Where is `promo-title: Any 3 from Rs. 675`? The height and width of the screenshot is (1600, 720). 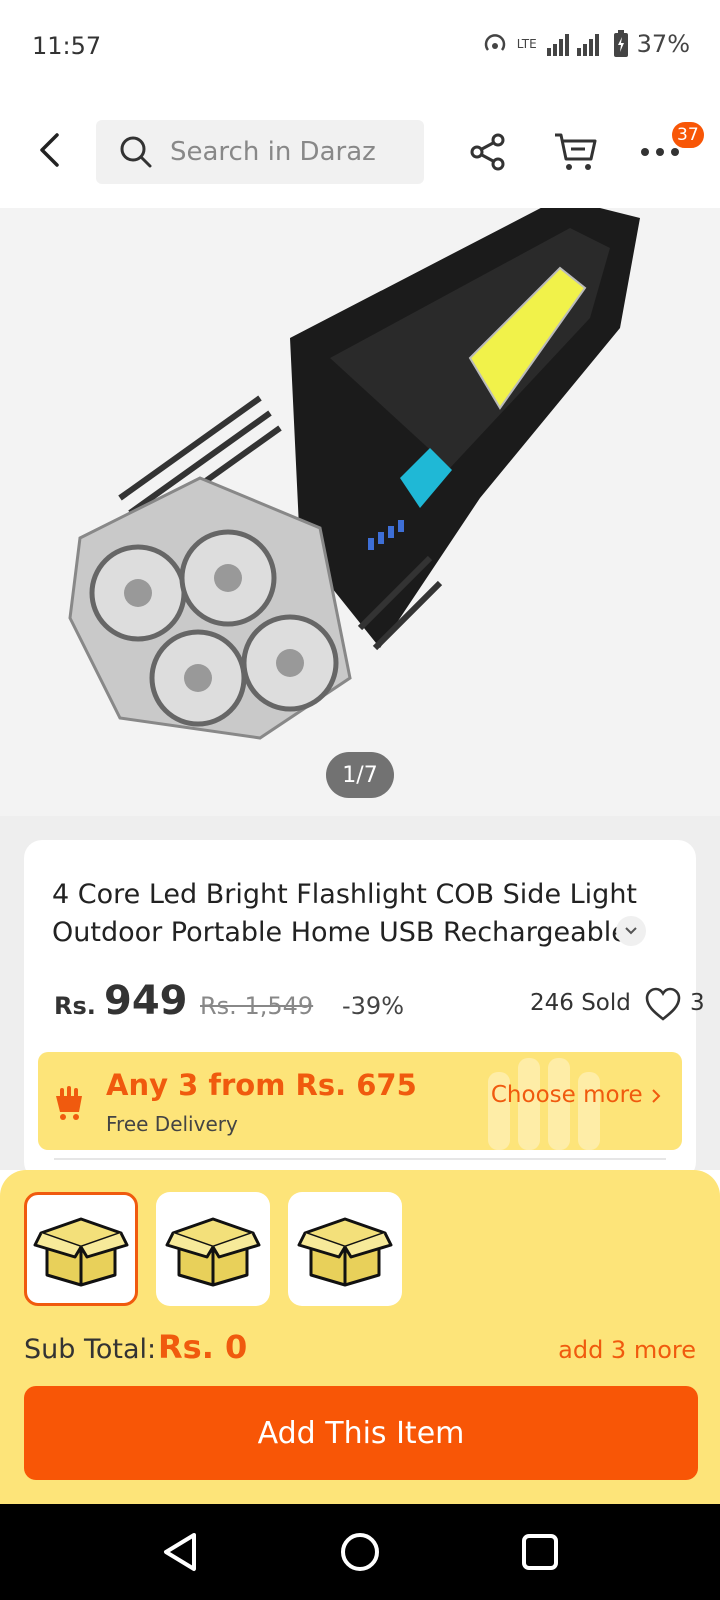 promo-title: Any 3 from Rs. 675 is located at coordinates (261, 1085).